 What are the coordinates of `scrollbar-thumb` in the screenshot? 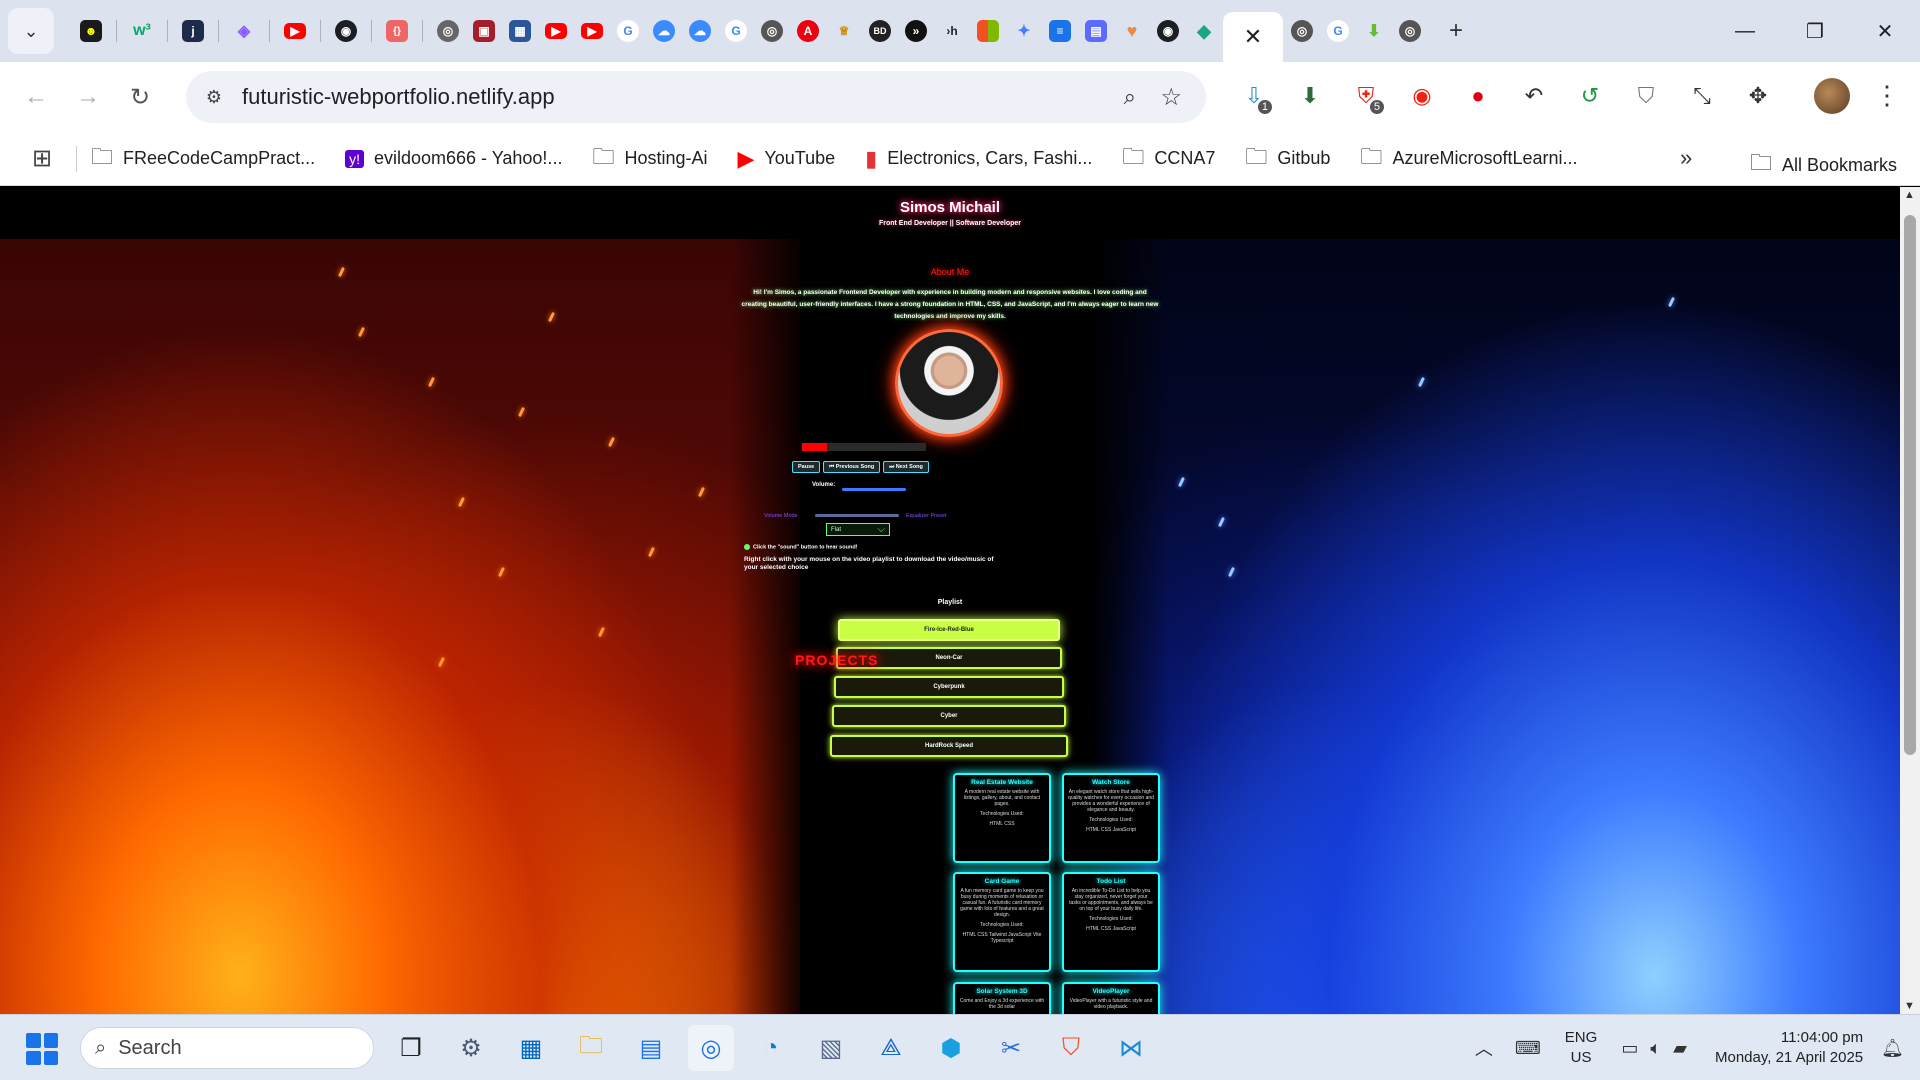 It's located at (1910, 485).